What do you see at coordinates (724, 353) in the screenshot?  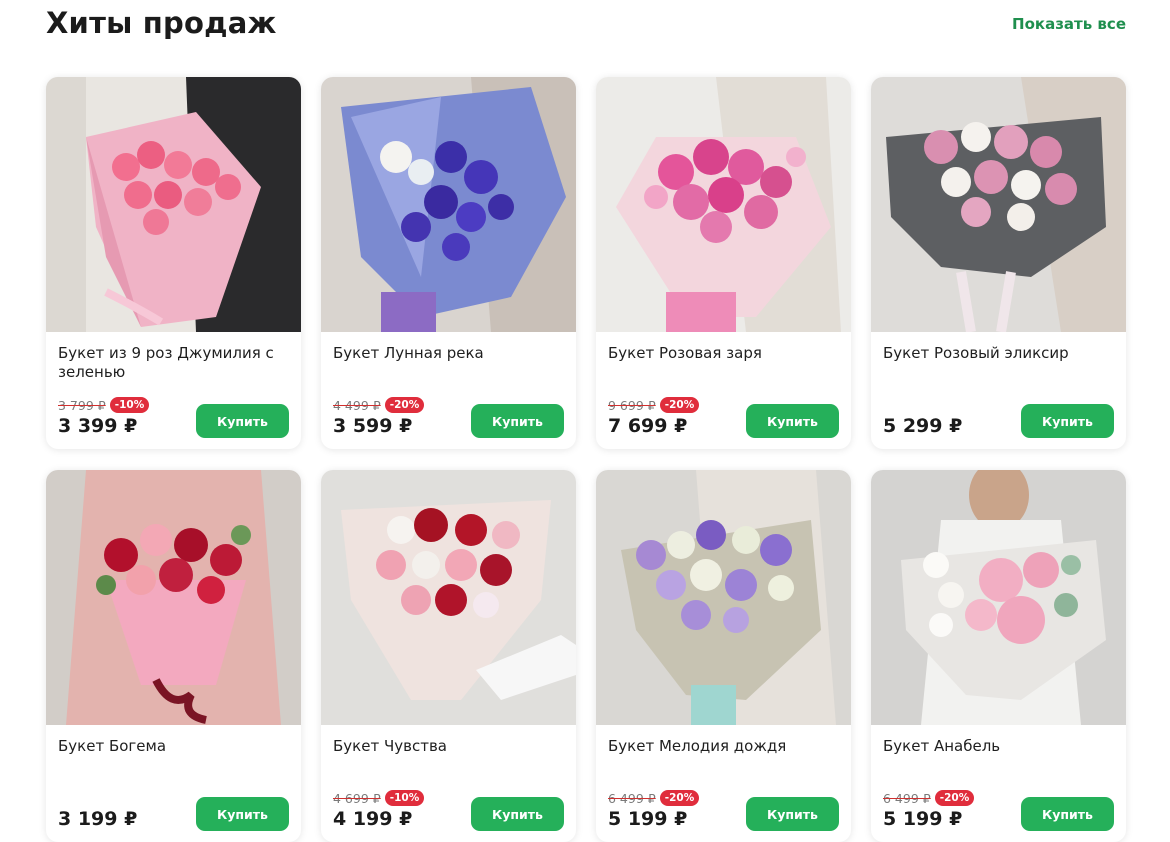 I see `product-name: Букет Розовая заря` at bounding box center [724, 353].